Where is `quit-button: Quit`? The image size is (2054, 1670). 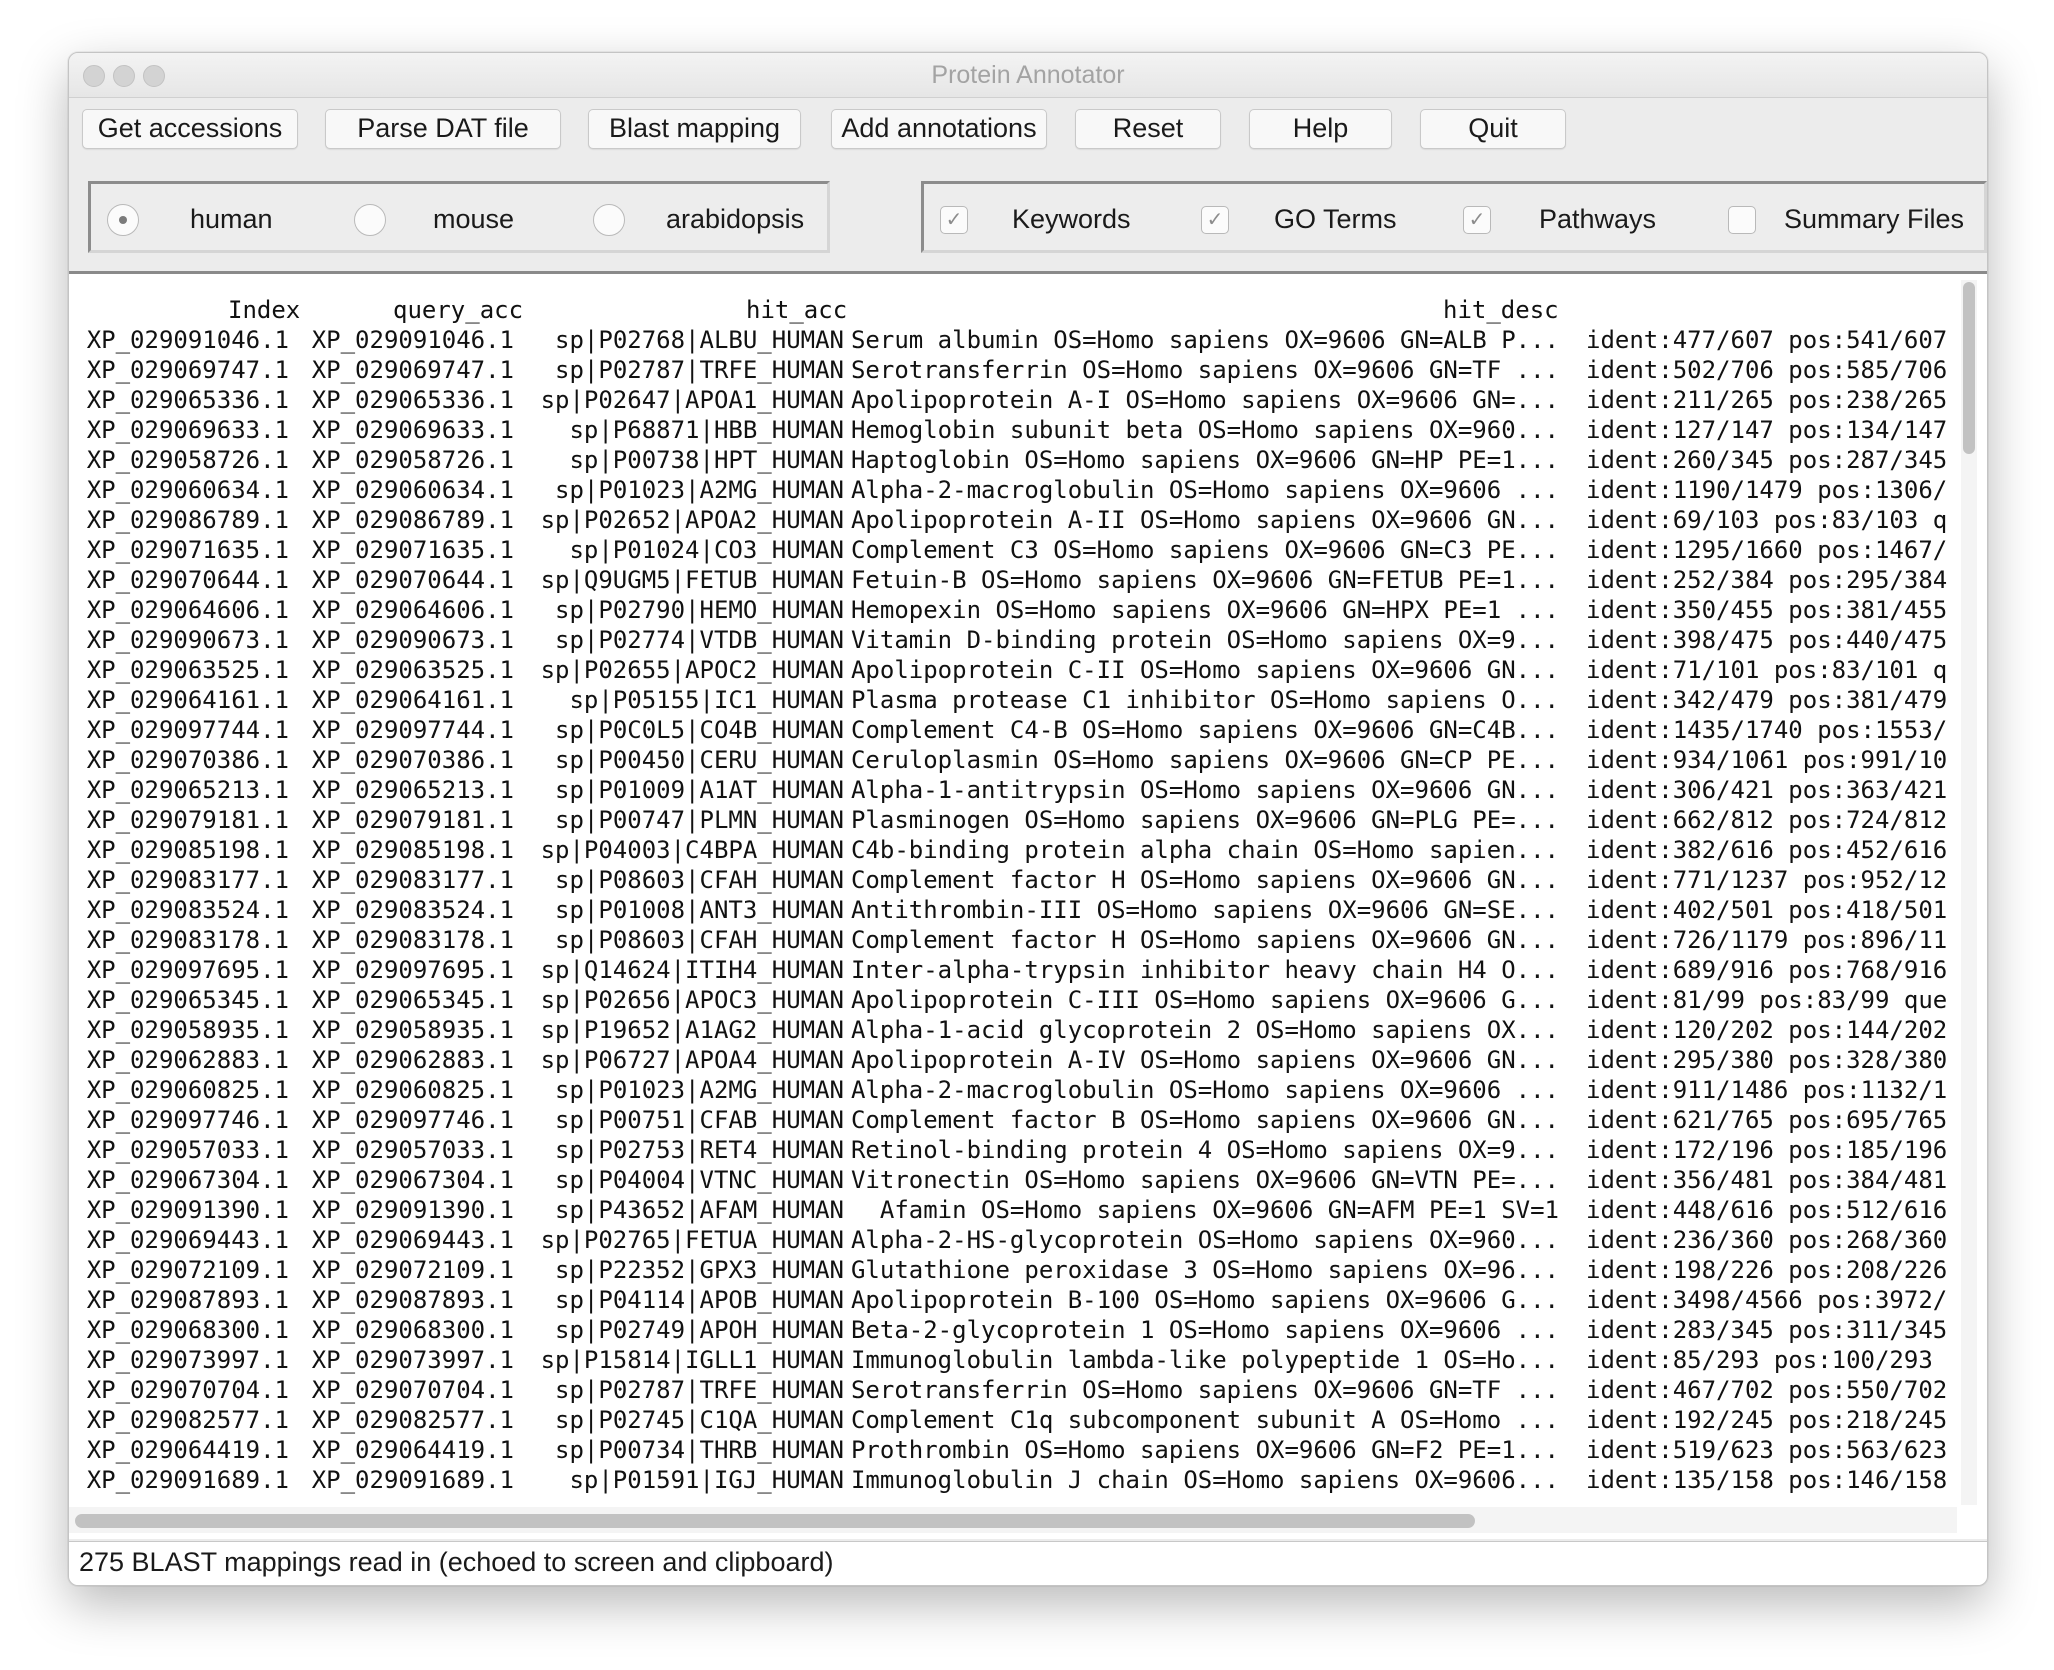 quit-button: Quit is located at coordinates (1493, 129).